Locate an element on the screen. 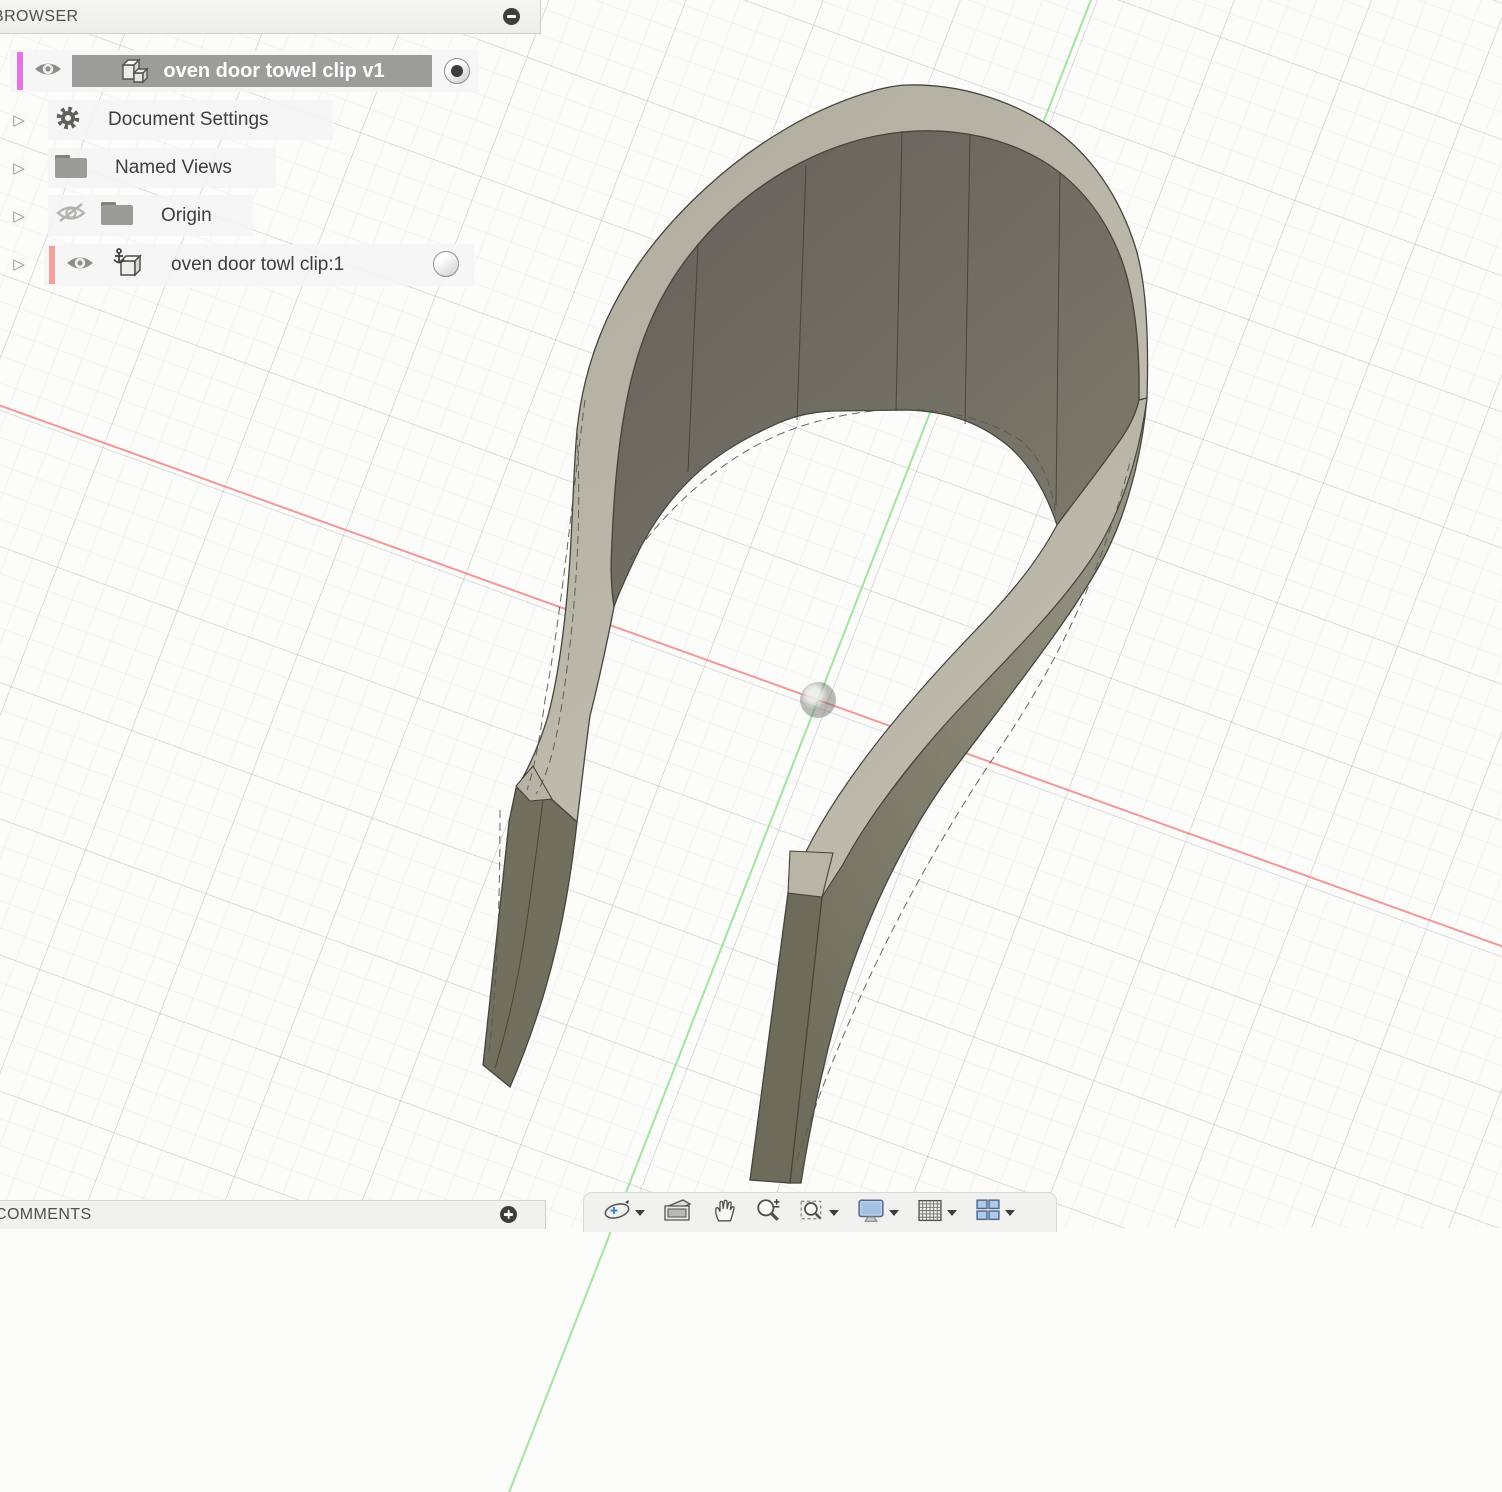 Image resolution: width=1502 pixels, height=1492 pixels. zoom-button is located at coordinates (768, 1213).